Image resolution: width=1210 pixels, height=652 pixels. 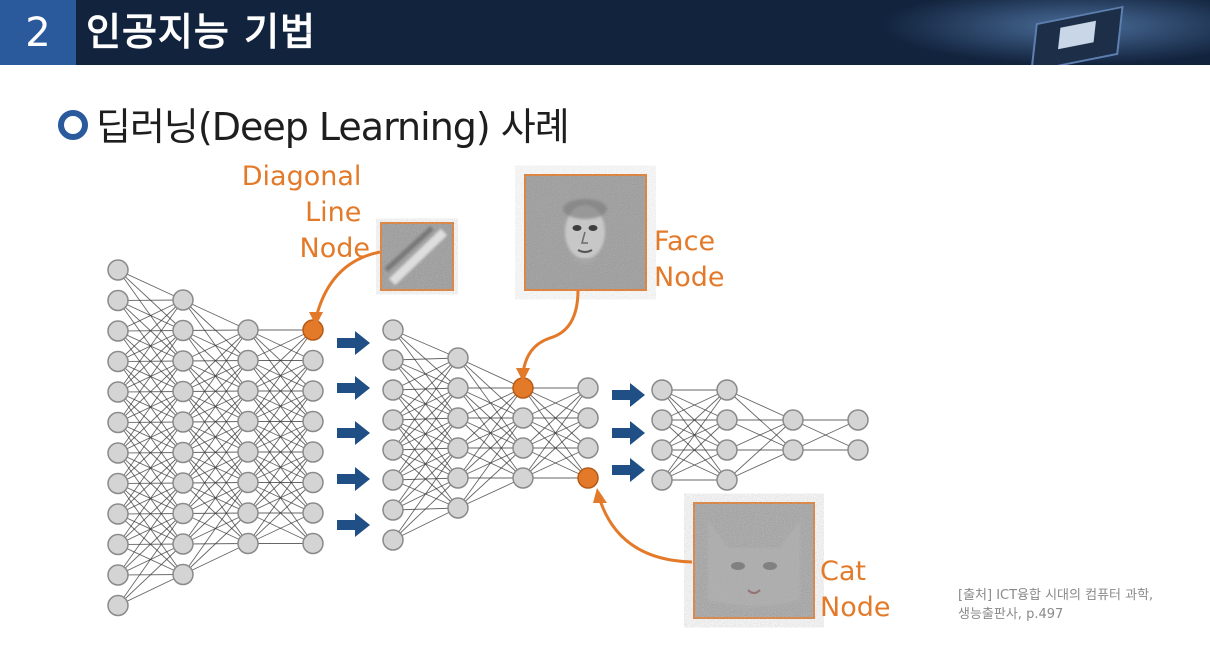 What do you see at coordinates (645, 531) in the screenshot?
I see `cat-connector` at bounding box center [645, 531].